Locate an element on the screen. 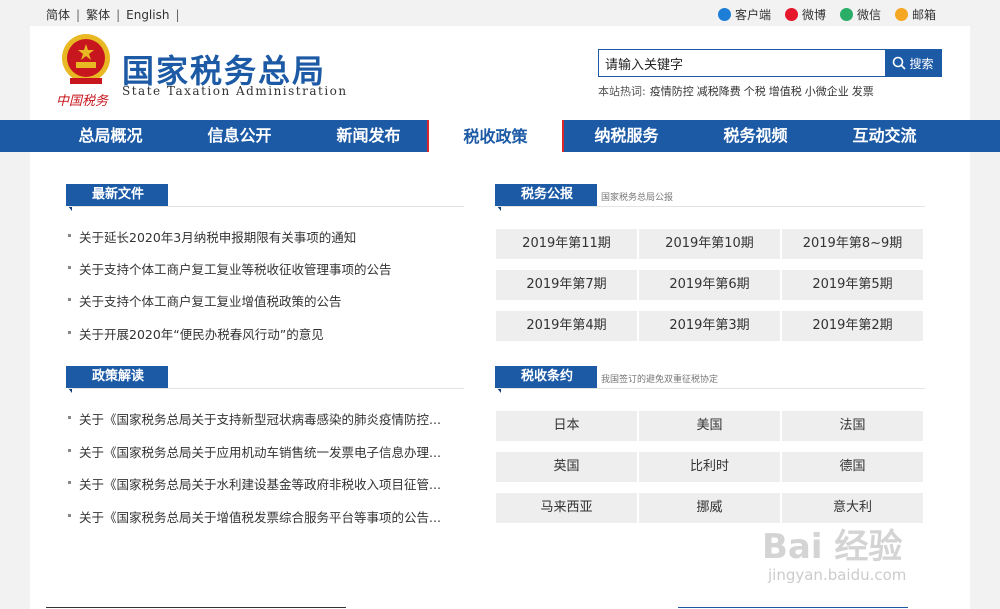 This screenshot has width=1000, height=609. social-mail-link: 邮箱 is located at coordinates (915, 14).